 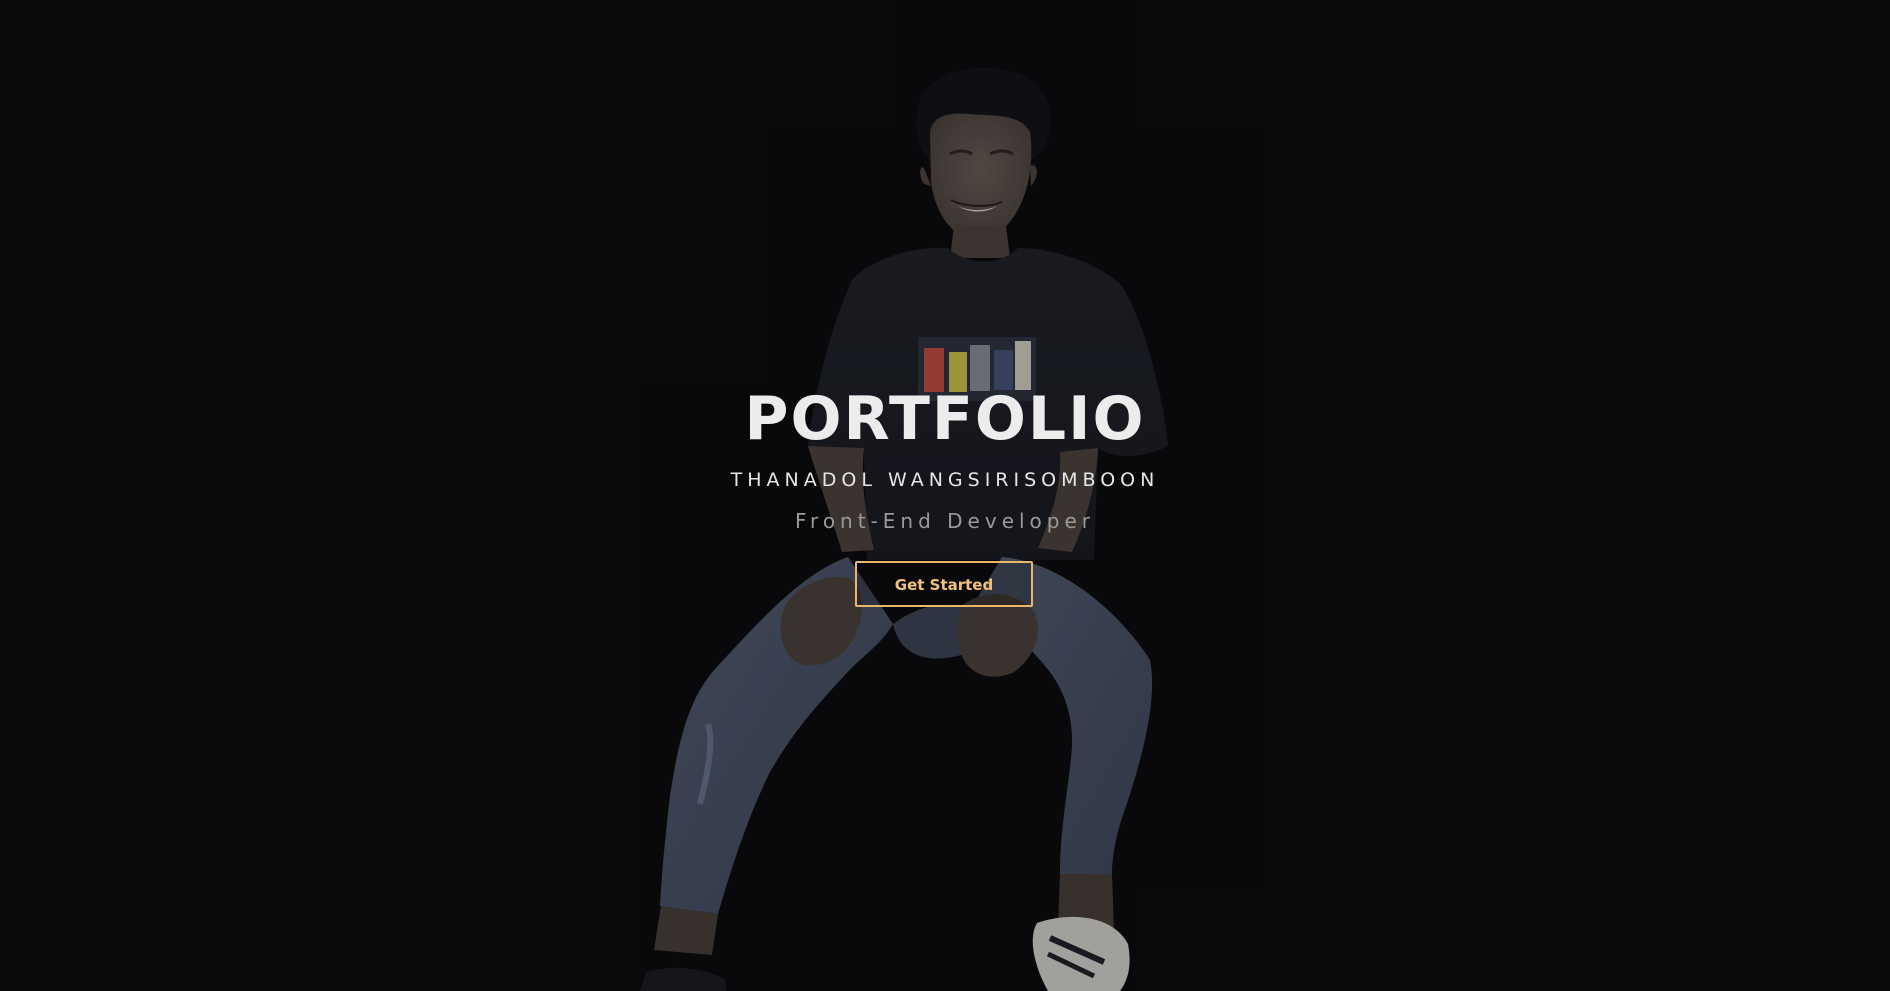 What do you see at coordinates (945, 419) in the screenshot?
I see `page-title: PORTFOLIO` at bounding box center [945, 419].